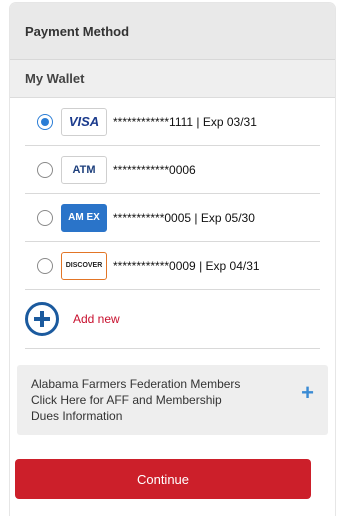 The image size is (345, 516). What do you see at coordinates (163, 479) in the screenshot?
I see `continue-button: Continue` at bounding box center [163, 479].